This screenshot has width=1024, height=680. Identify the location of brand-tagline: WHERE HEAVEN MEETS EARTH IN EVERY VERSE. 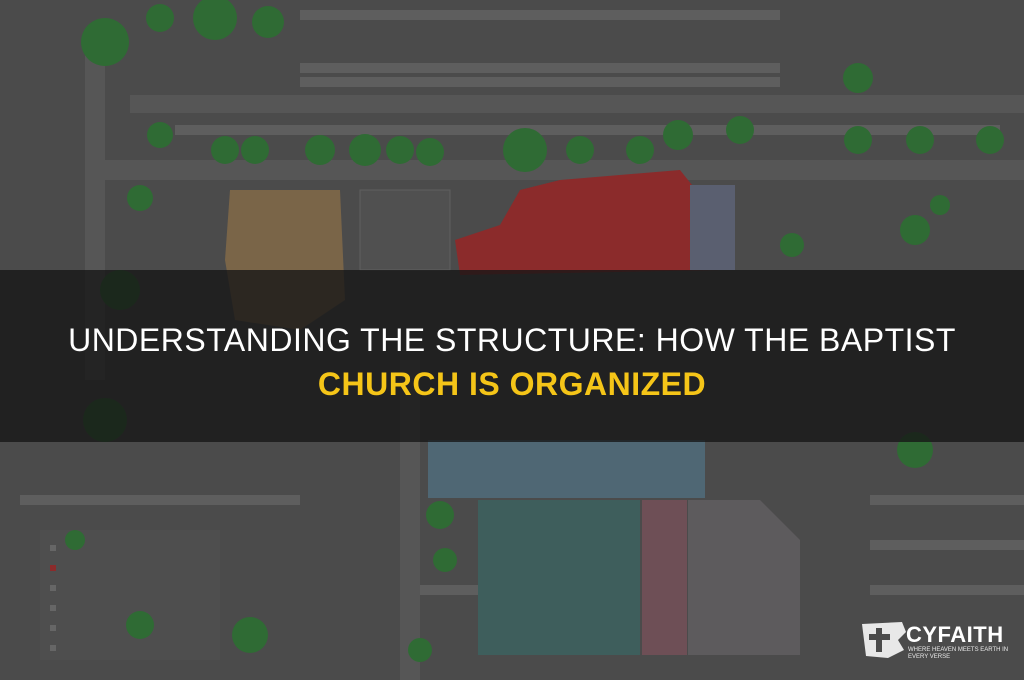
(958, 653).